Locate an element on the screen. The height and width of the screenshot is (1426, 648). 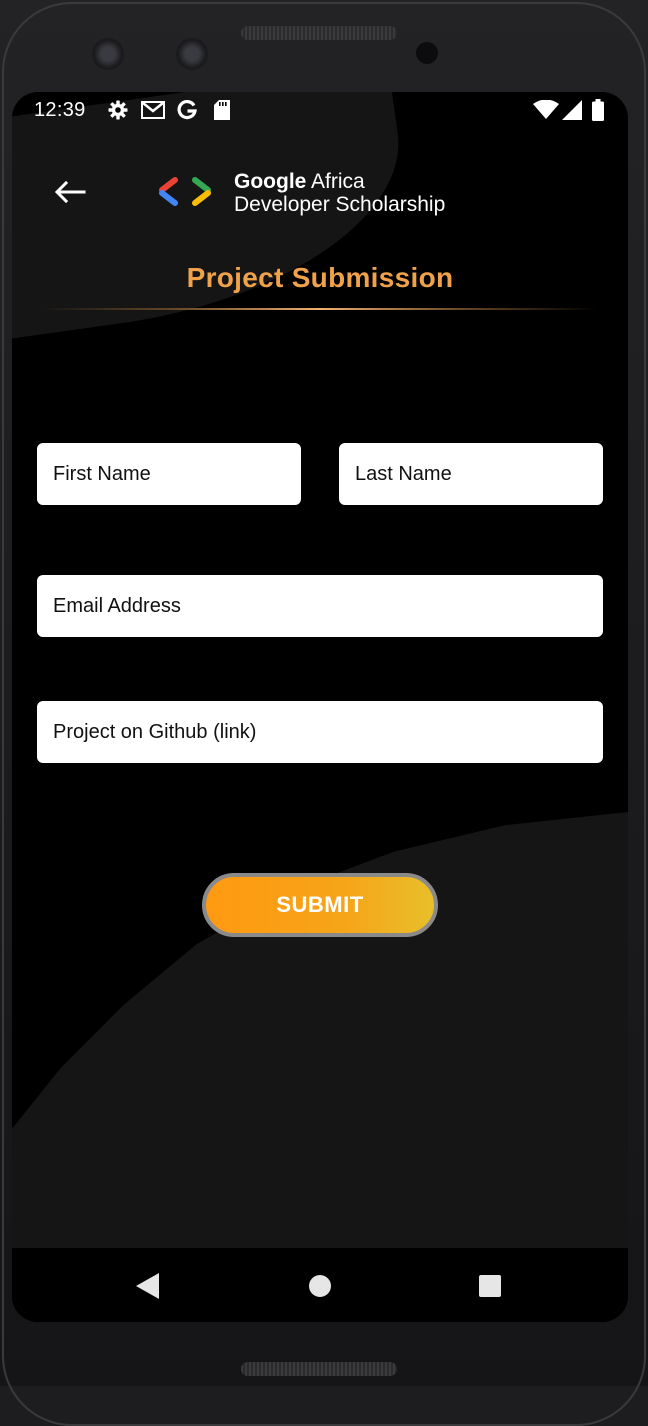
nav-back-button is located at coordinates (148, 1286).